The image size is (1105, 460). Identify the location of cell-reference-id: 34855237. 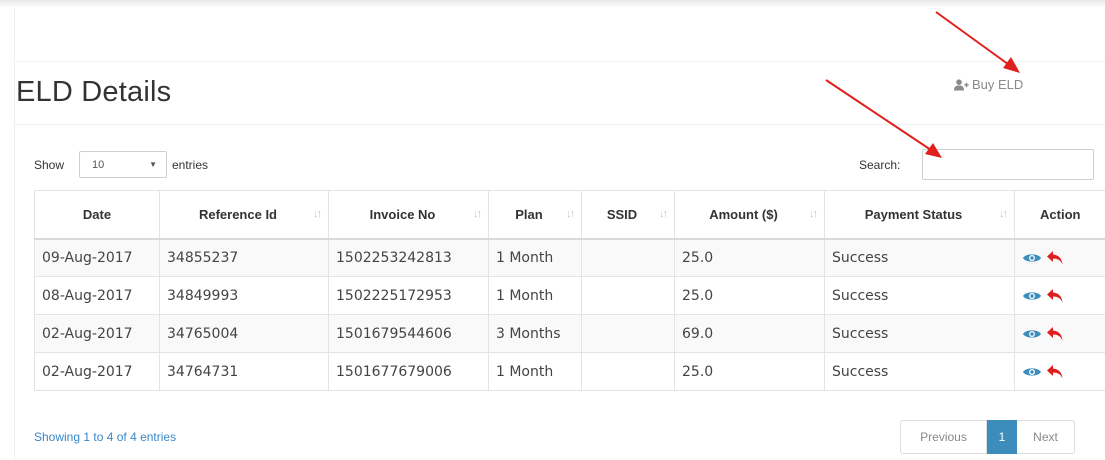
(244, 257).